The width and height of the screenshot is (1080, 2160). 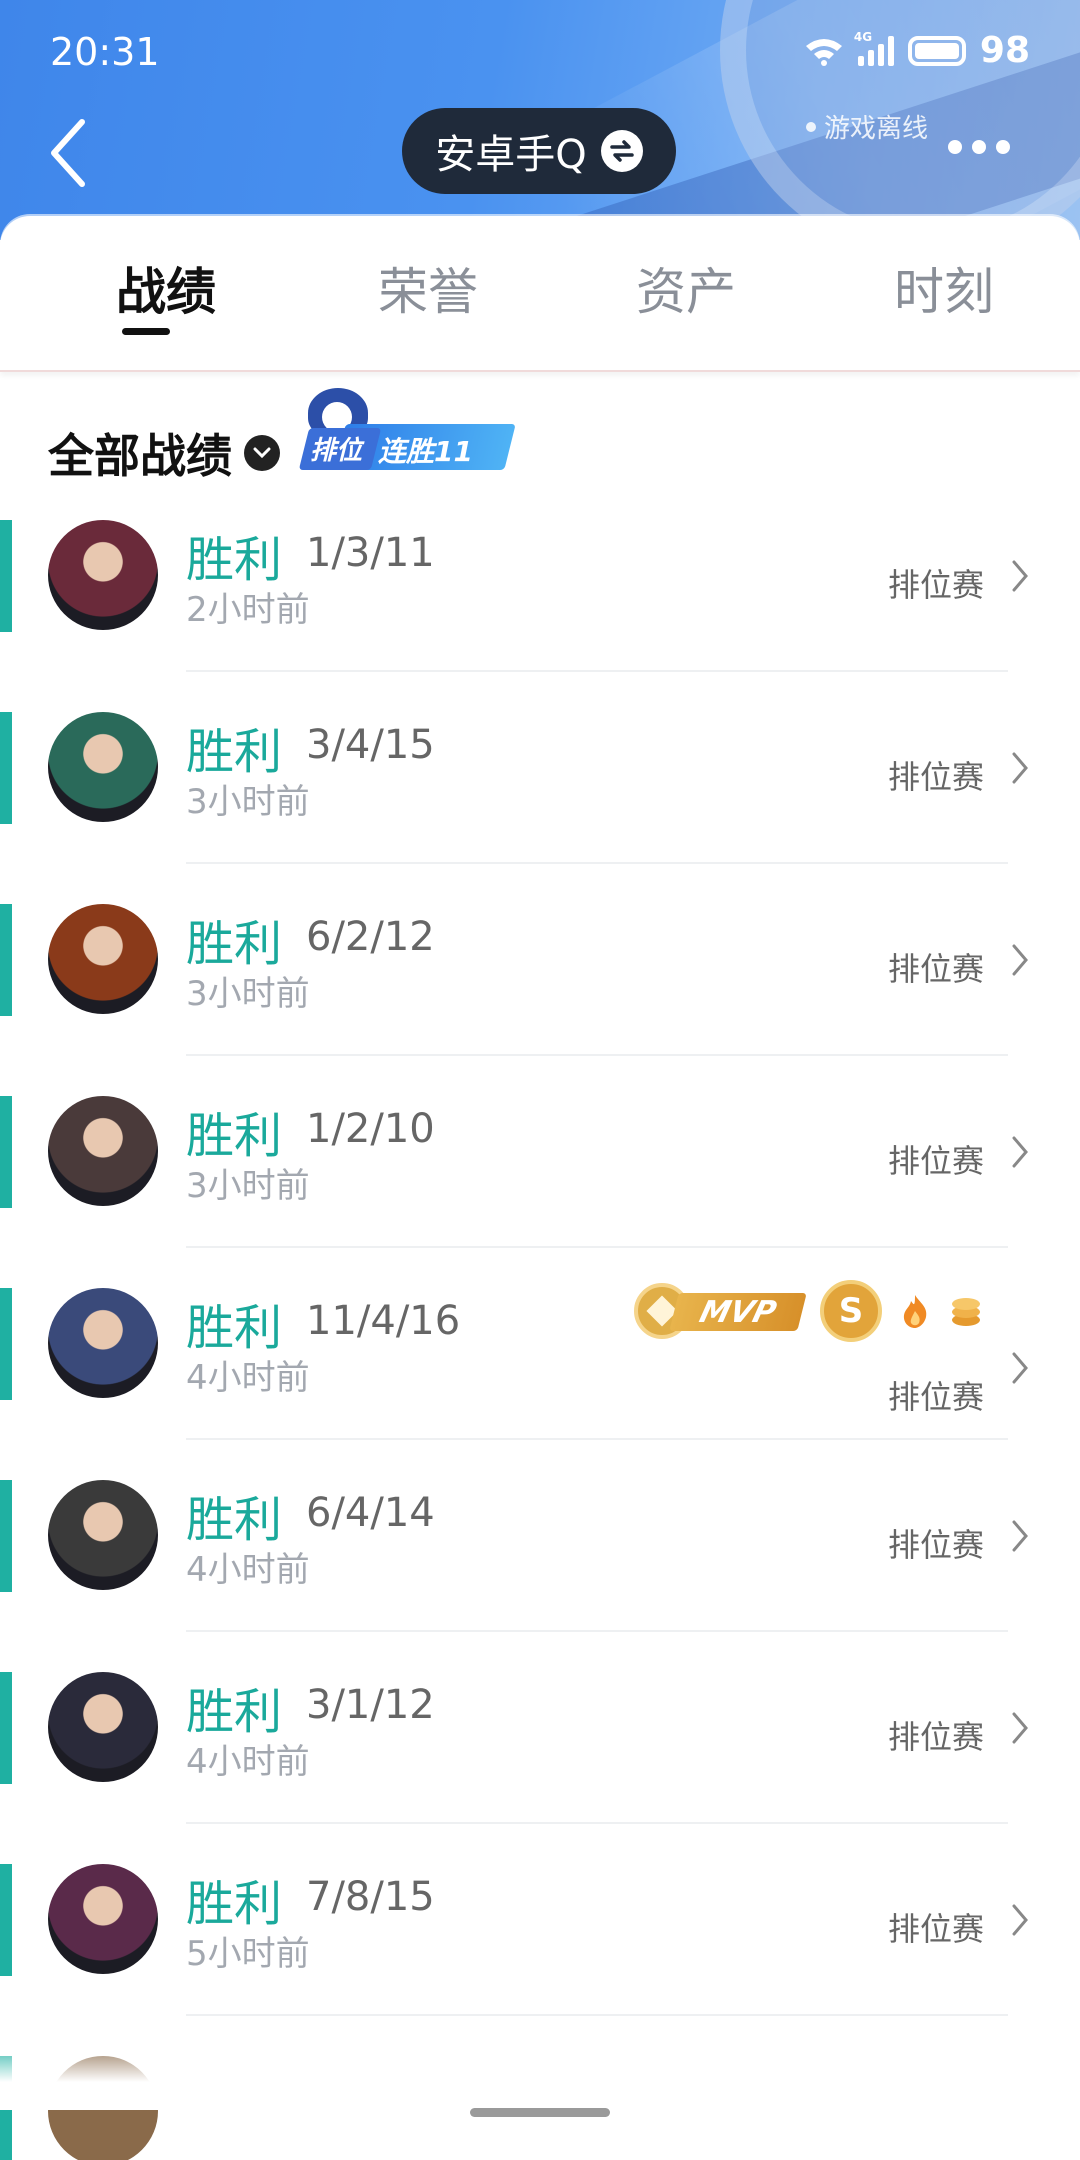 I want to click on match-badges: MVP S, so click(x=809, y=1311).